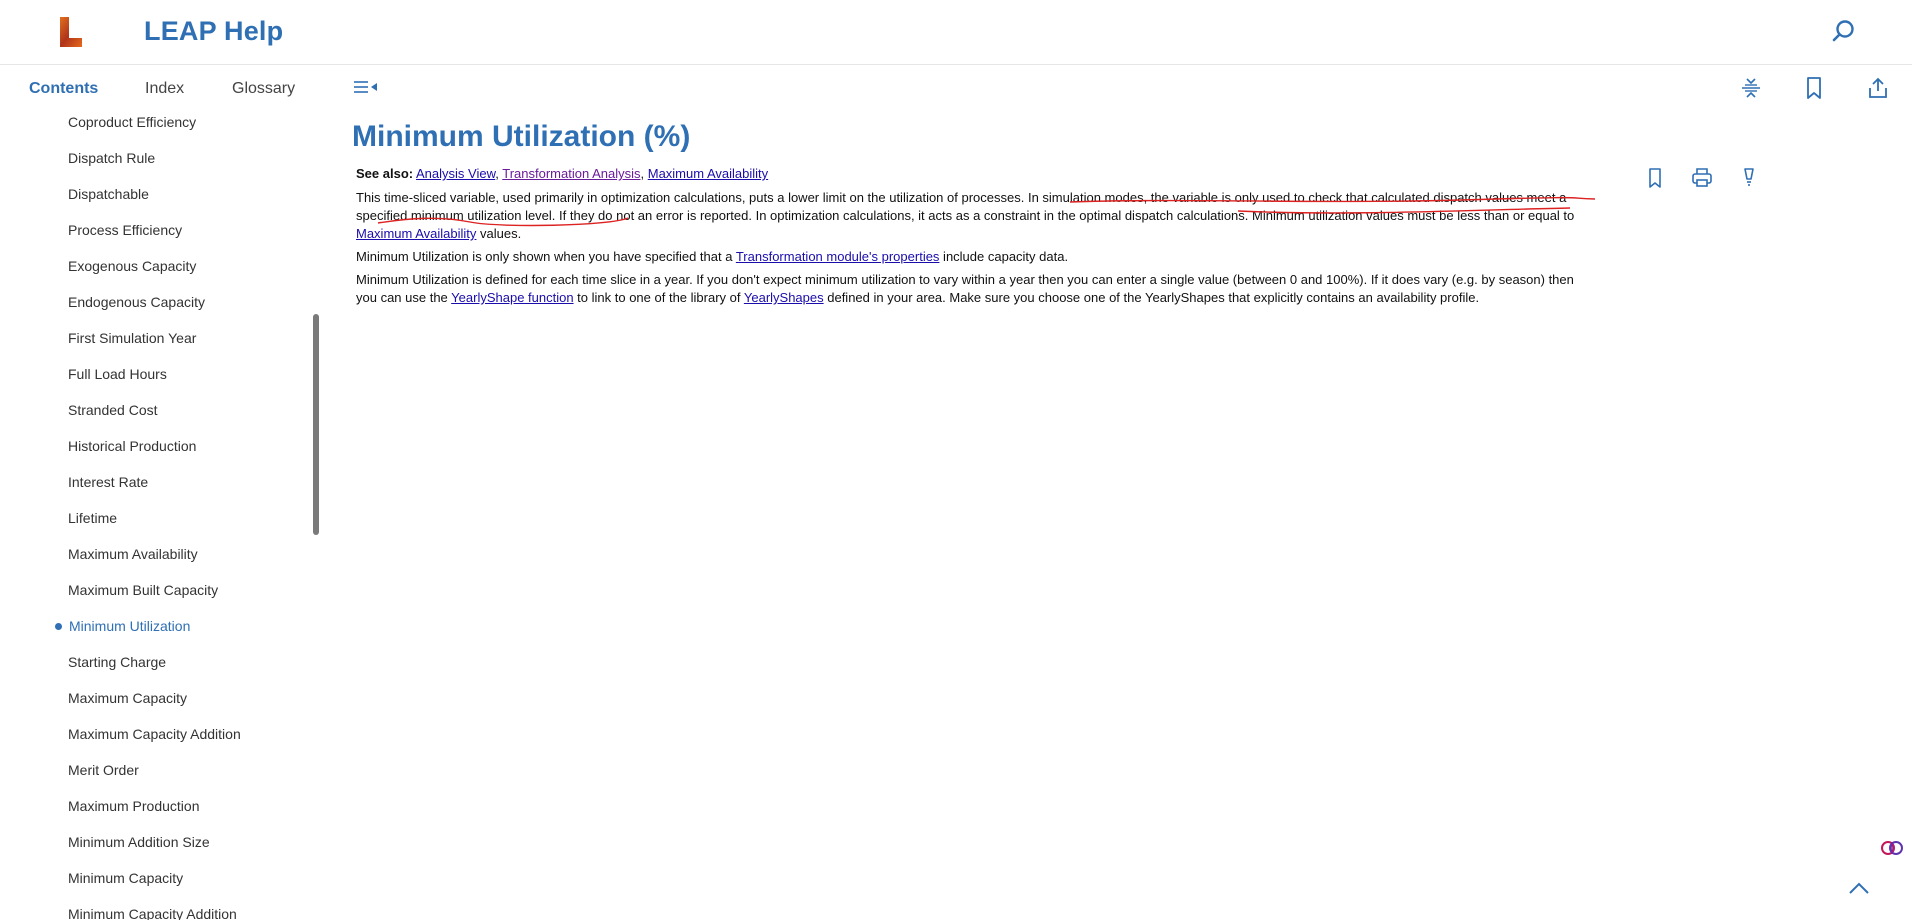  I want to click on sidebar-item-full-load-hours: Full Load Hours, so click(117, 374).